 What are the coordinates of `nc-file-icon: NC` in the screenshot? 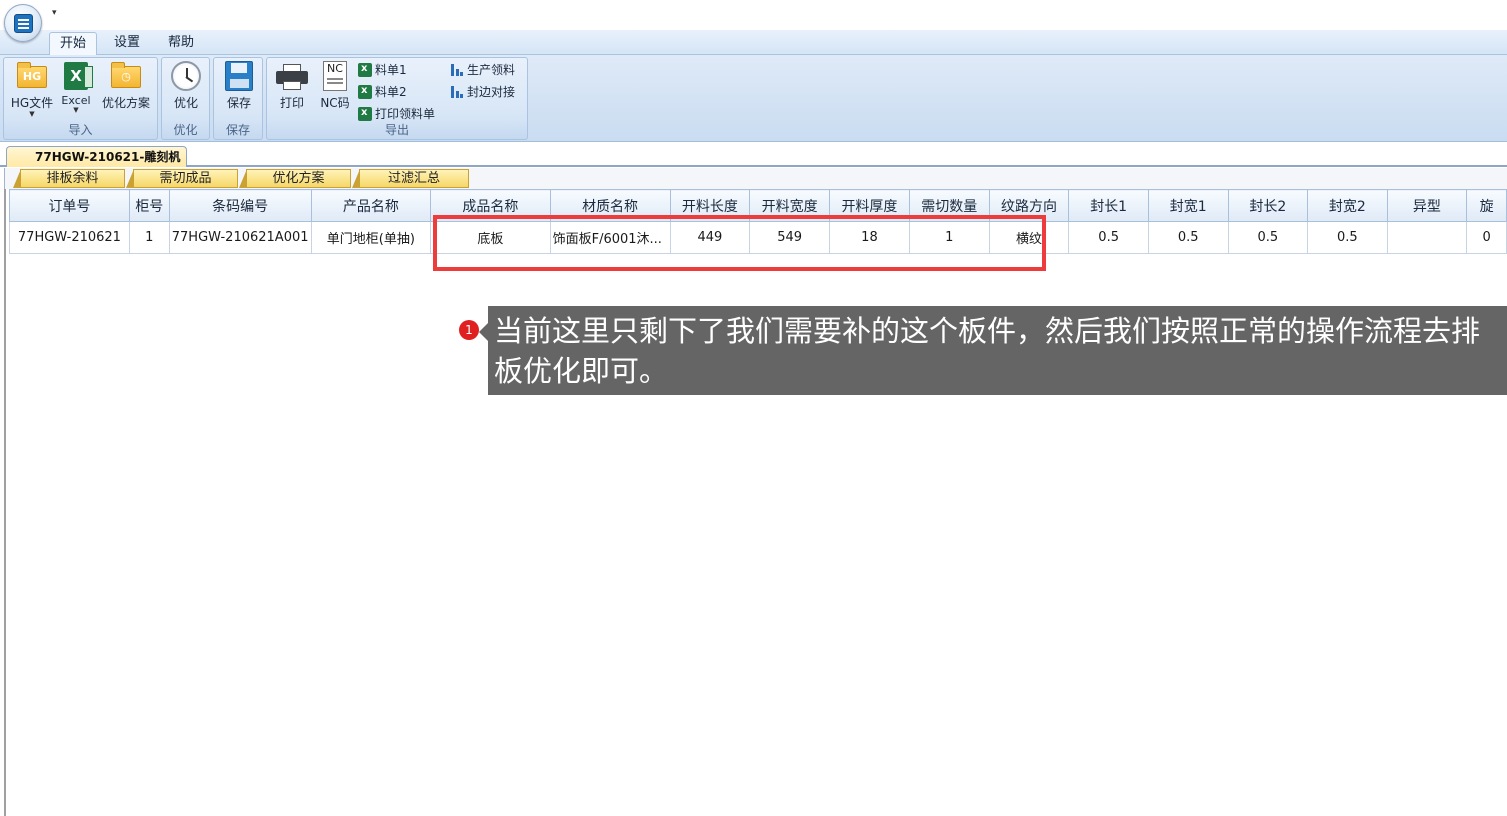 It's located at (335, 76).